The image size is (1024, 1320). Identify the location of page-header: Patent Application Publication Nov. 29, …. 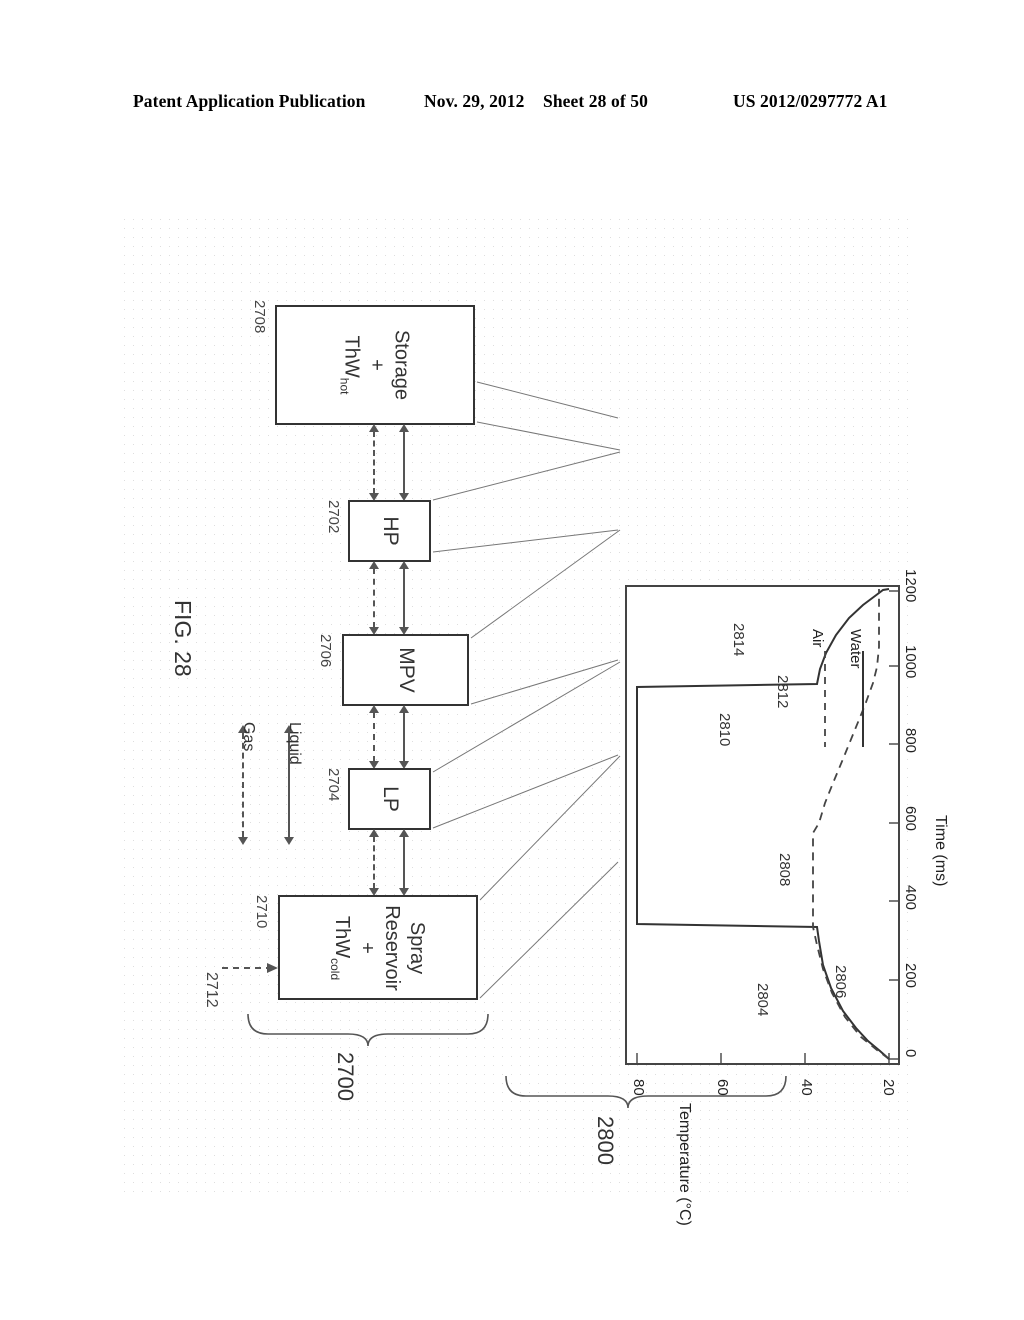
(512, 101).